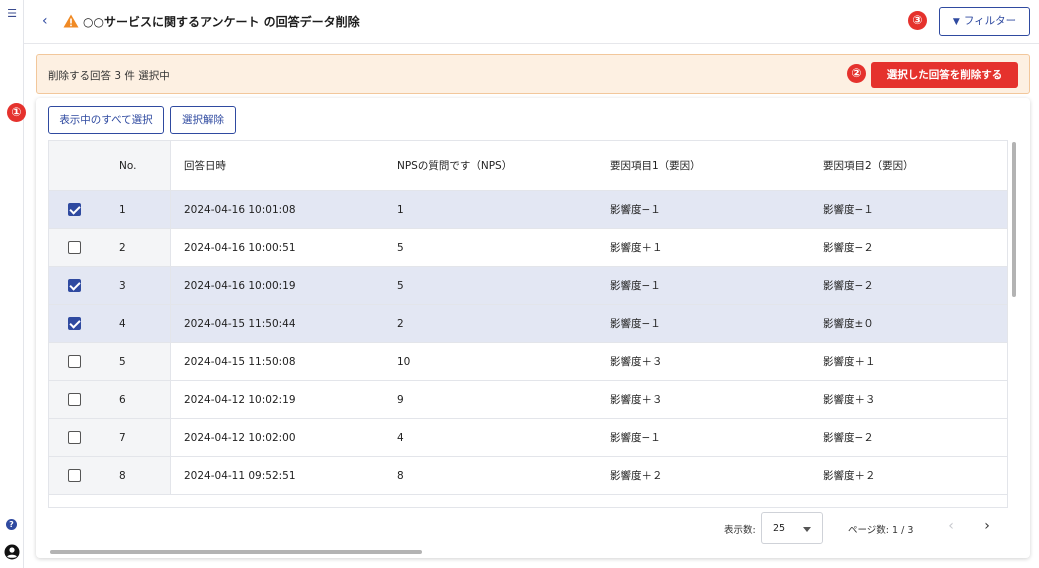 This screenshot has width=1039, height=568. What do you see at coordinates (122, 323) in the screenshot?
I see `cell-no: 4` at bounding box center [122, 323].